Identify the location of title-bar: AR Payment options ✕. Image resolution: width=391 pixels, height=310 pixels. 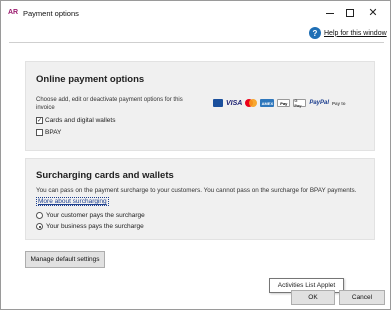
(195, 13).